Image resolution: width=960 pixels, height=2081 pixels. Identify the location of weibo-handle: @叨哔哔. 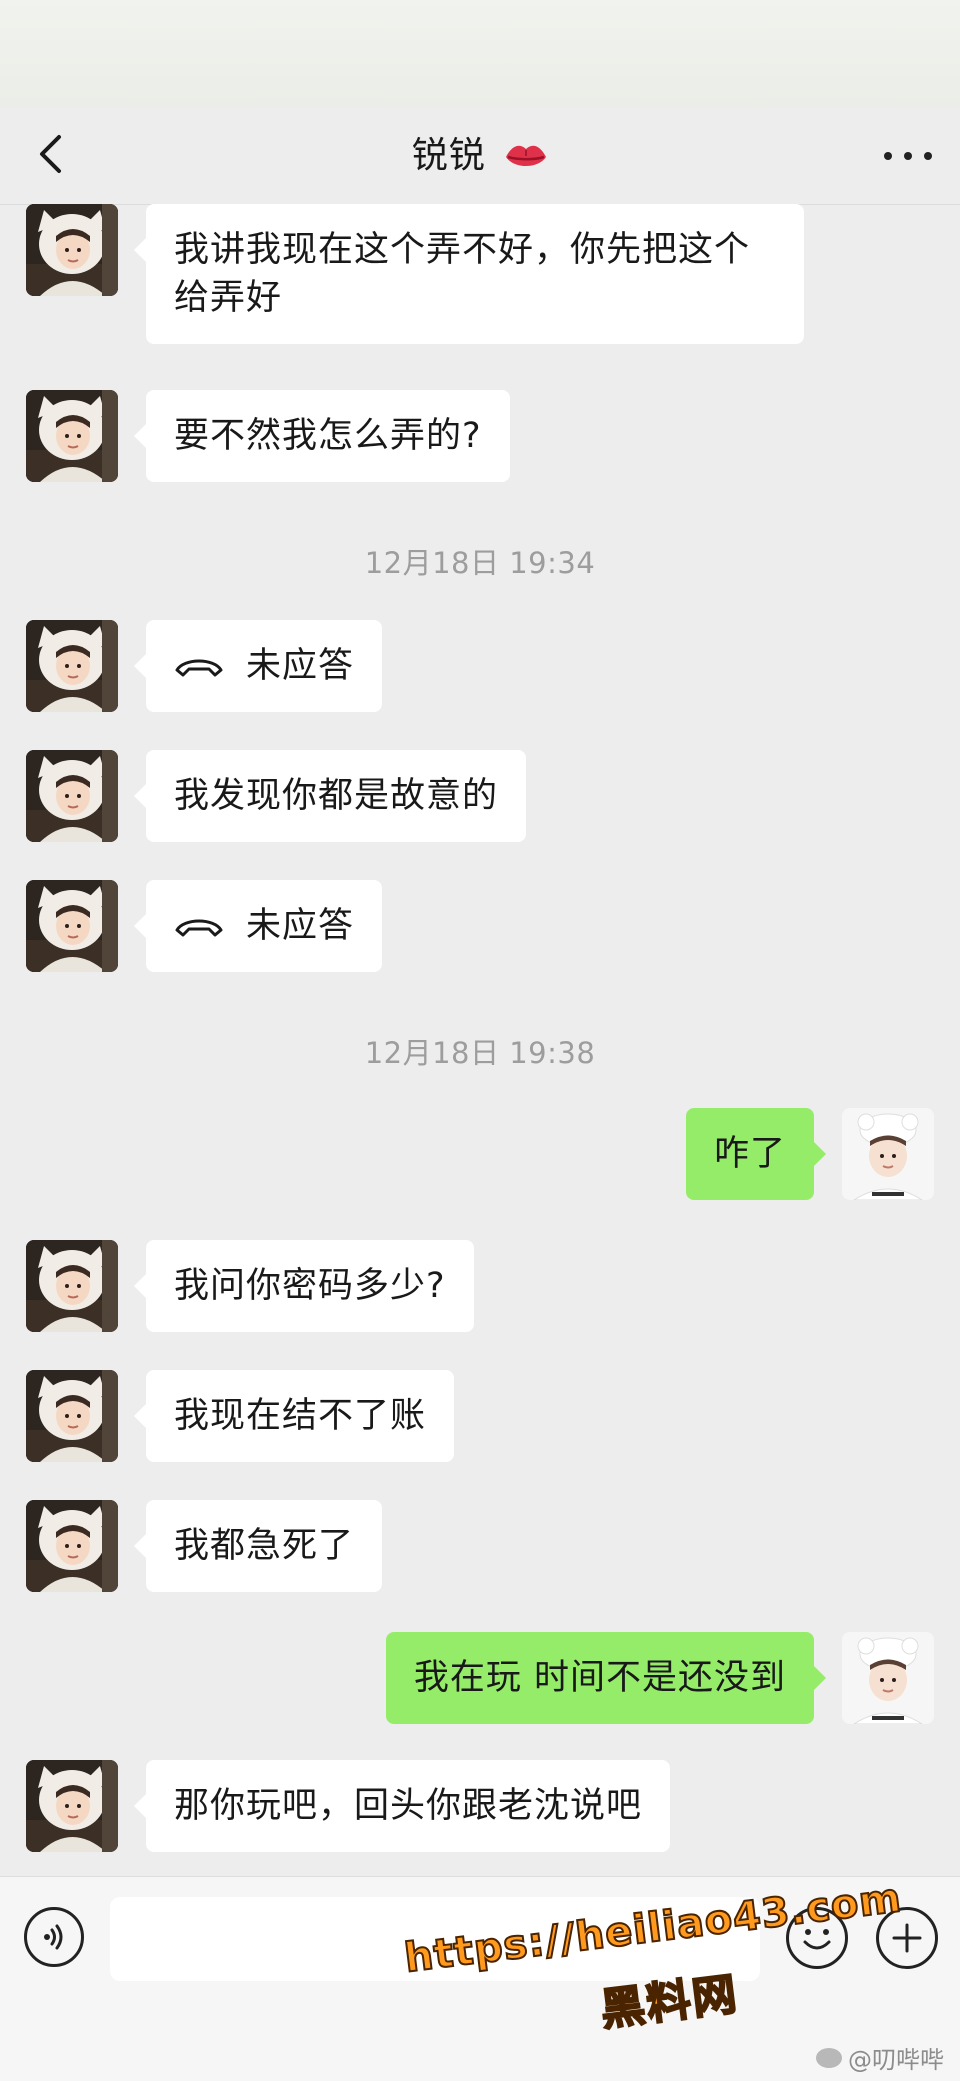
(896, 2060).